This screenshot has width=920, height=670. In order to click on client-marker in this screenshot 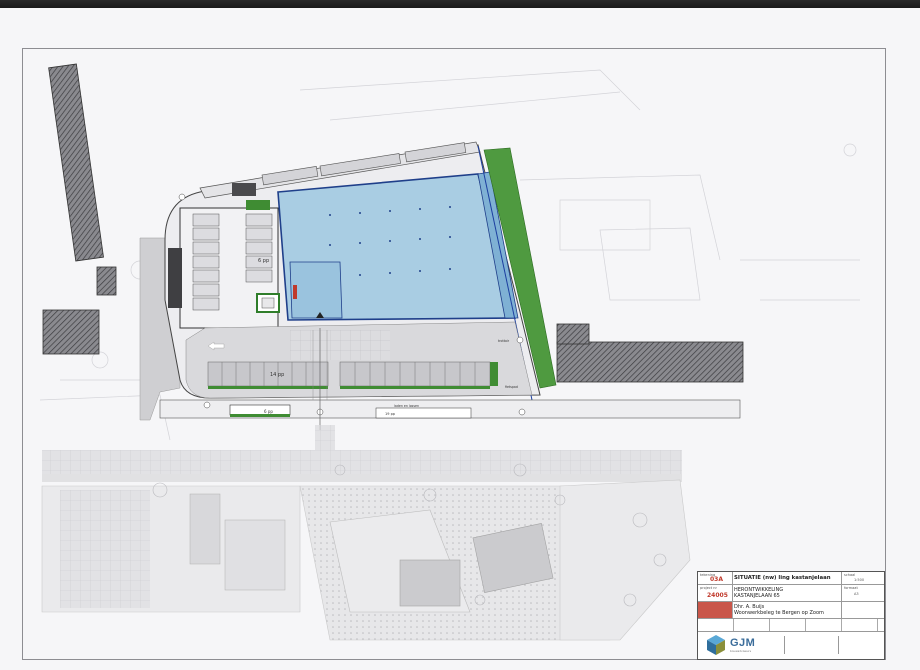, I will do `click(715, 610)`.